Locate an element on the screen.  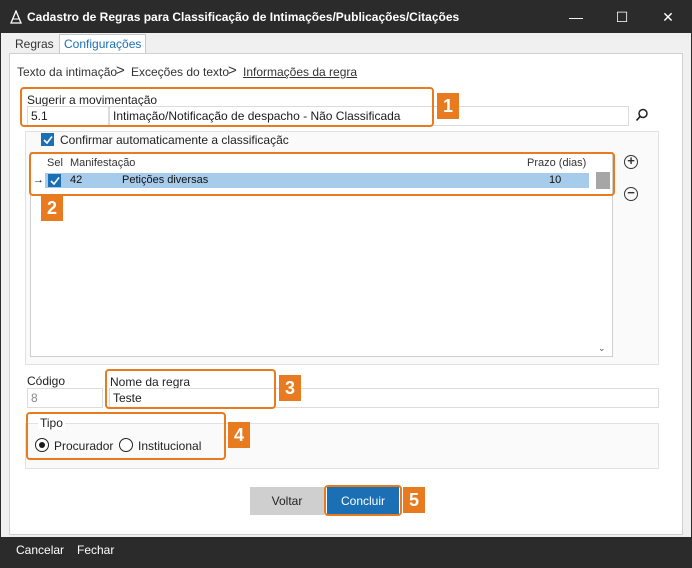
callout-badge-5: 5 is located at coordinates (414, 500).